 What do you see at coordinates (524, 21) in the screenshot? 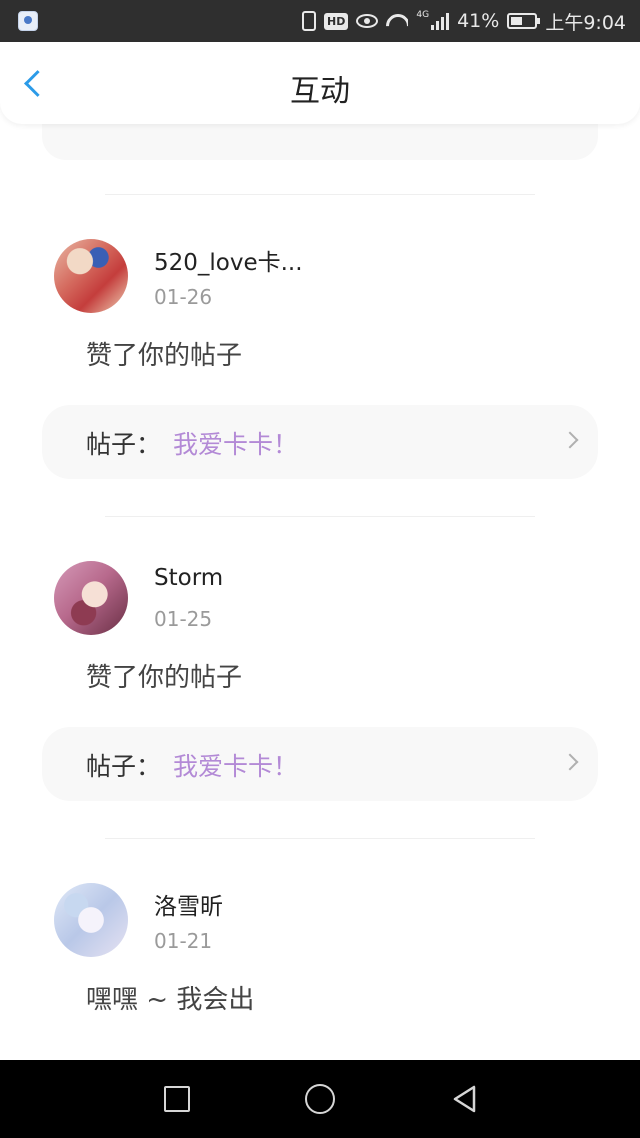
I see `battery-icon` at bounding box center [524, 21].